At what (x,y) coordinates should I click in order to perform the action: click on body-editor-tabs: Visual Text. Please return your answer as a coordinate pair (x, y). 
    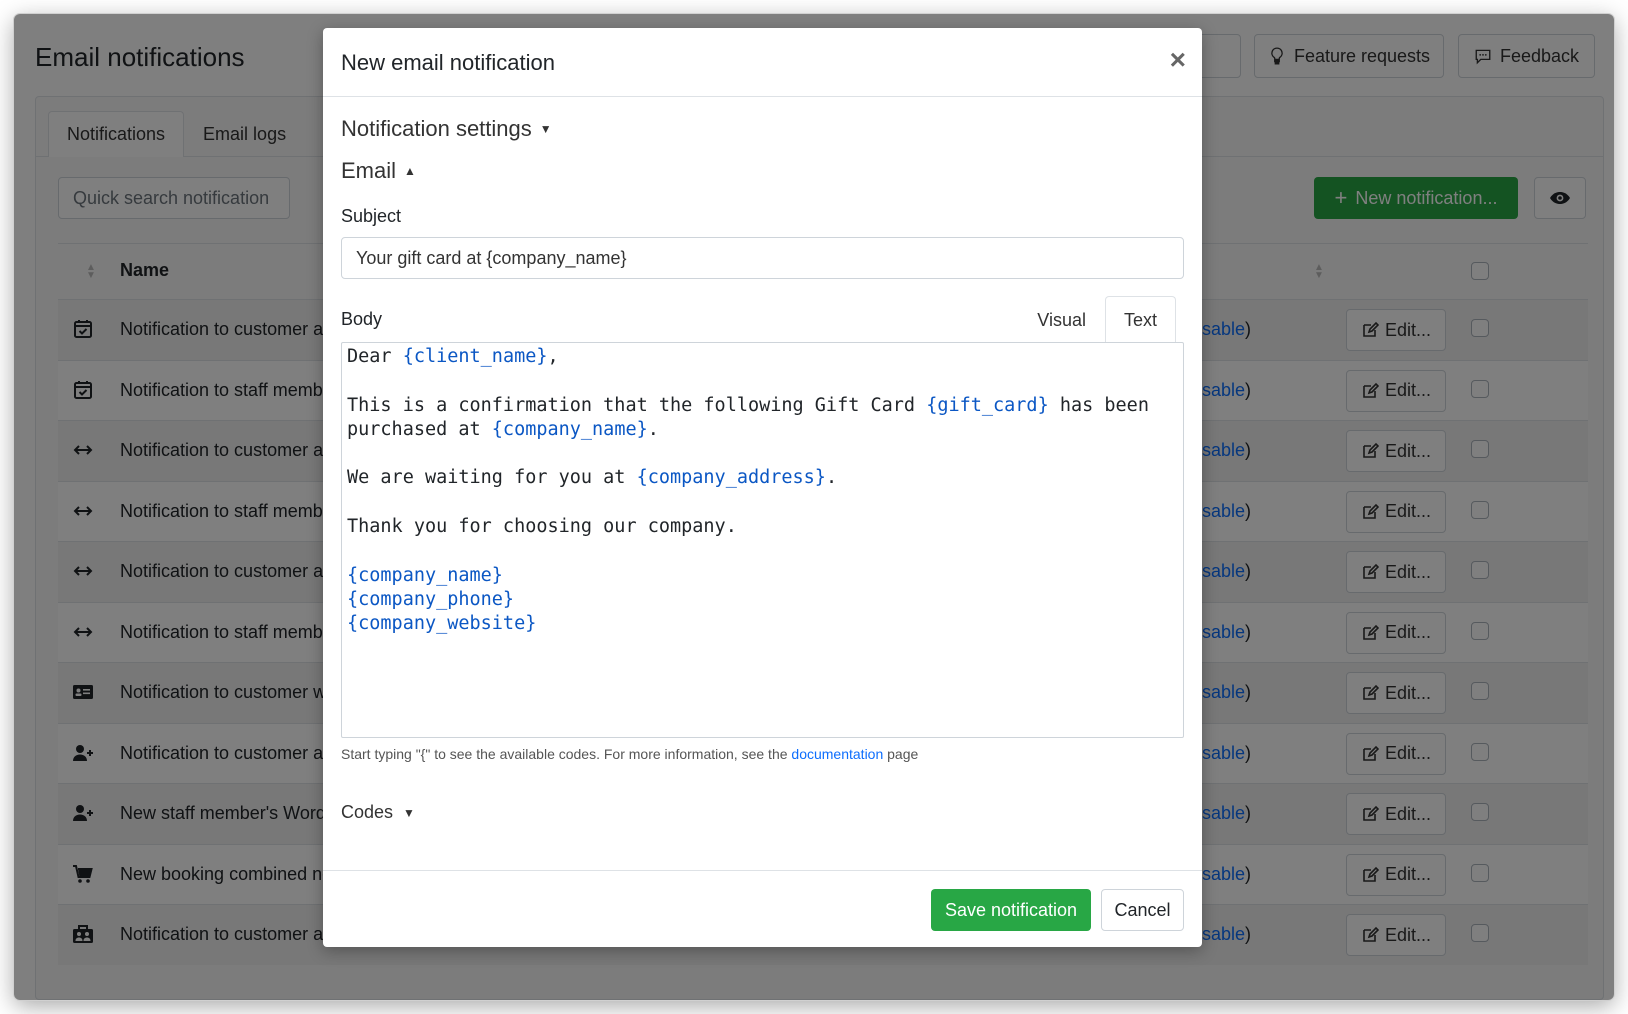
    Looking at the image, I should click on (1097, 319).